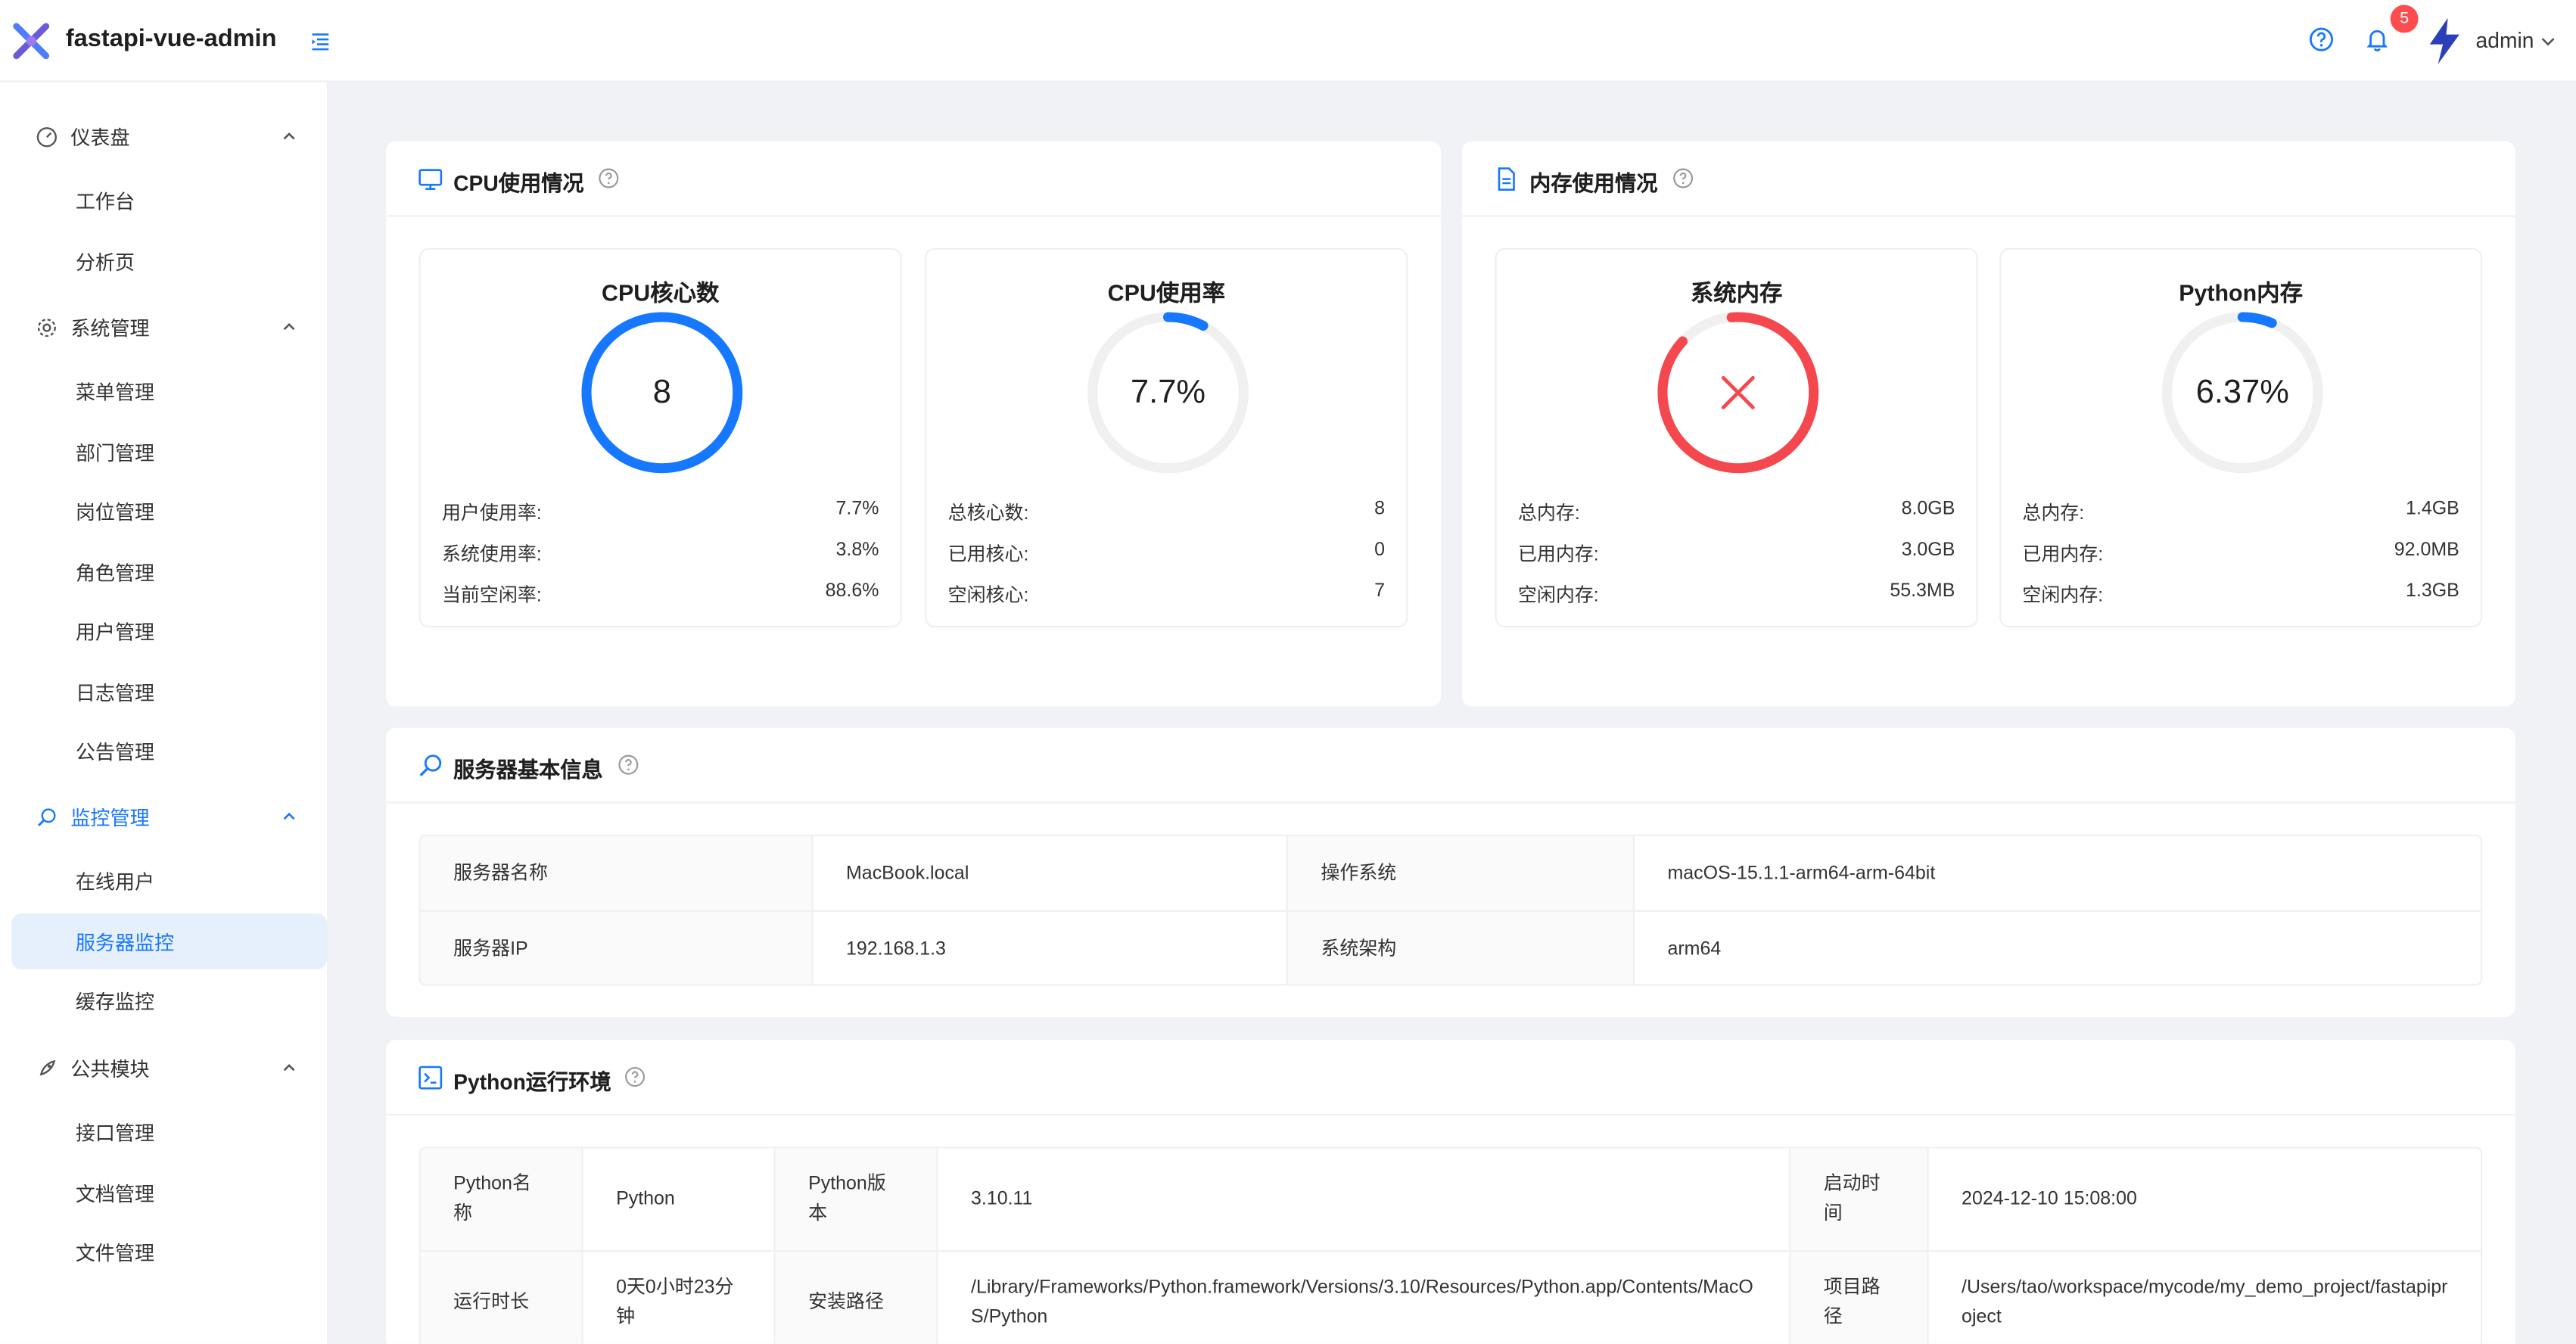 This screenshot has width=2576, height=1344. I want to click on card-header: Python运行环境, so click(1450, 1078).